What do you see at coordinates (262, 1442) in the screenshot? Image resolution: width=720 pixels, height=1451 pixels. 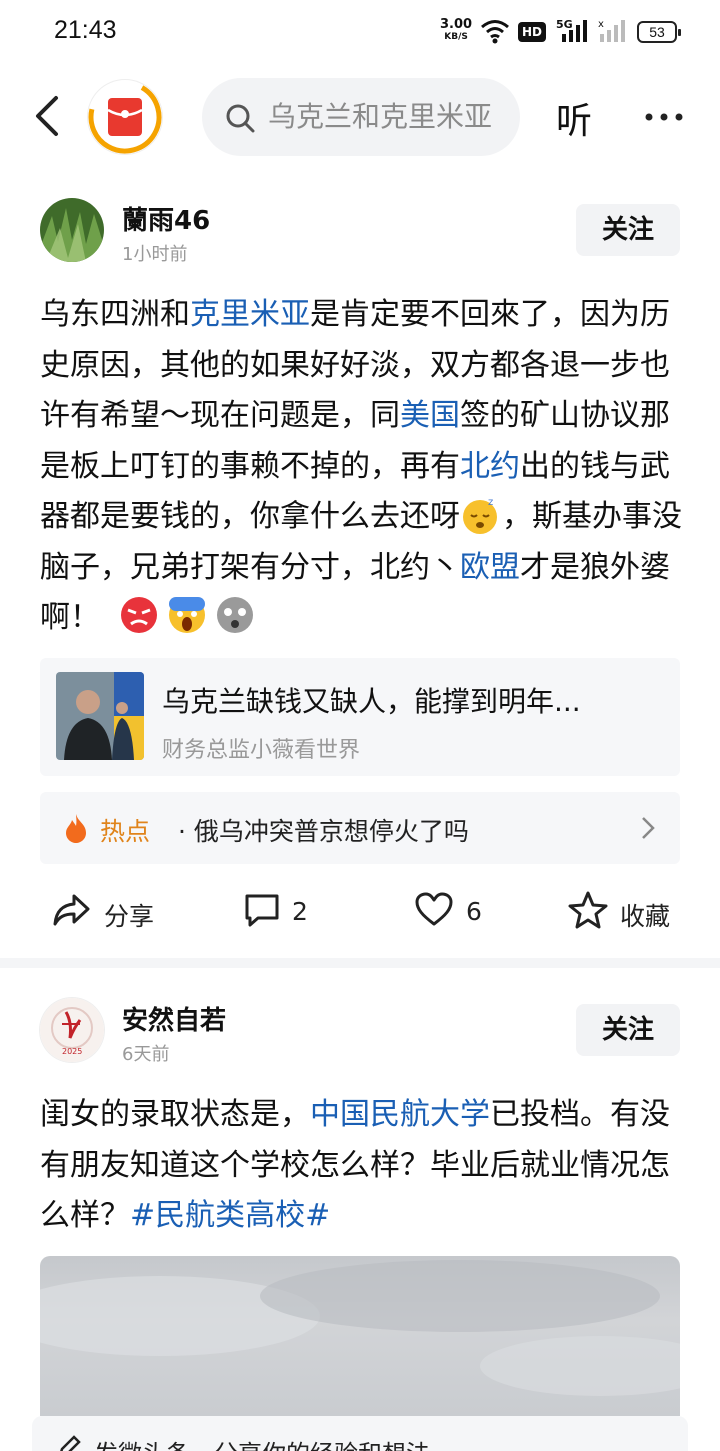 I see `compose-prompt: 发微头条，分享你的经验和想法` at bounding box center [262, 1442].